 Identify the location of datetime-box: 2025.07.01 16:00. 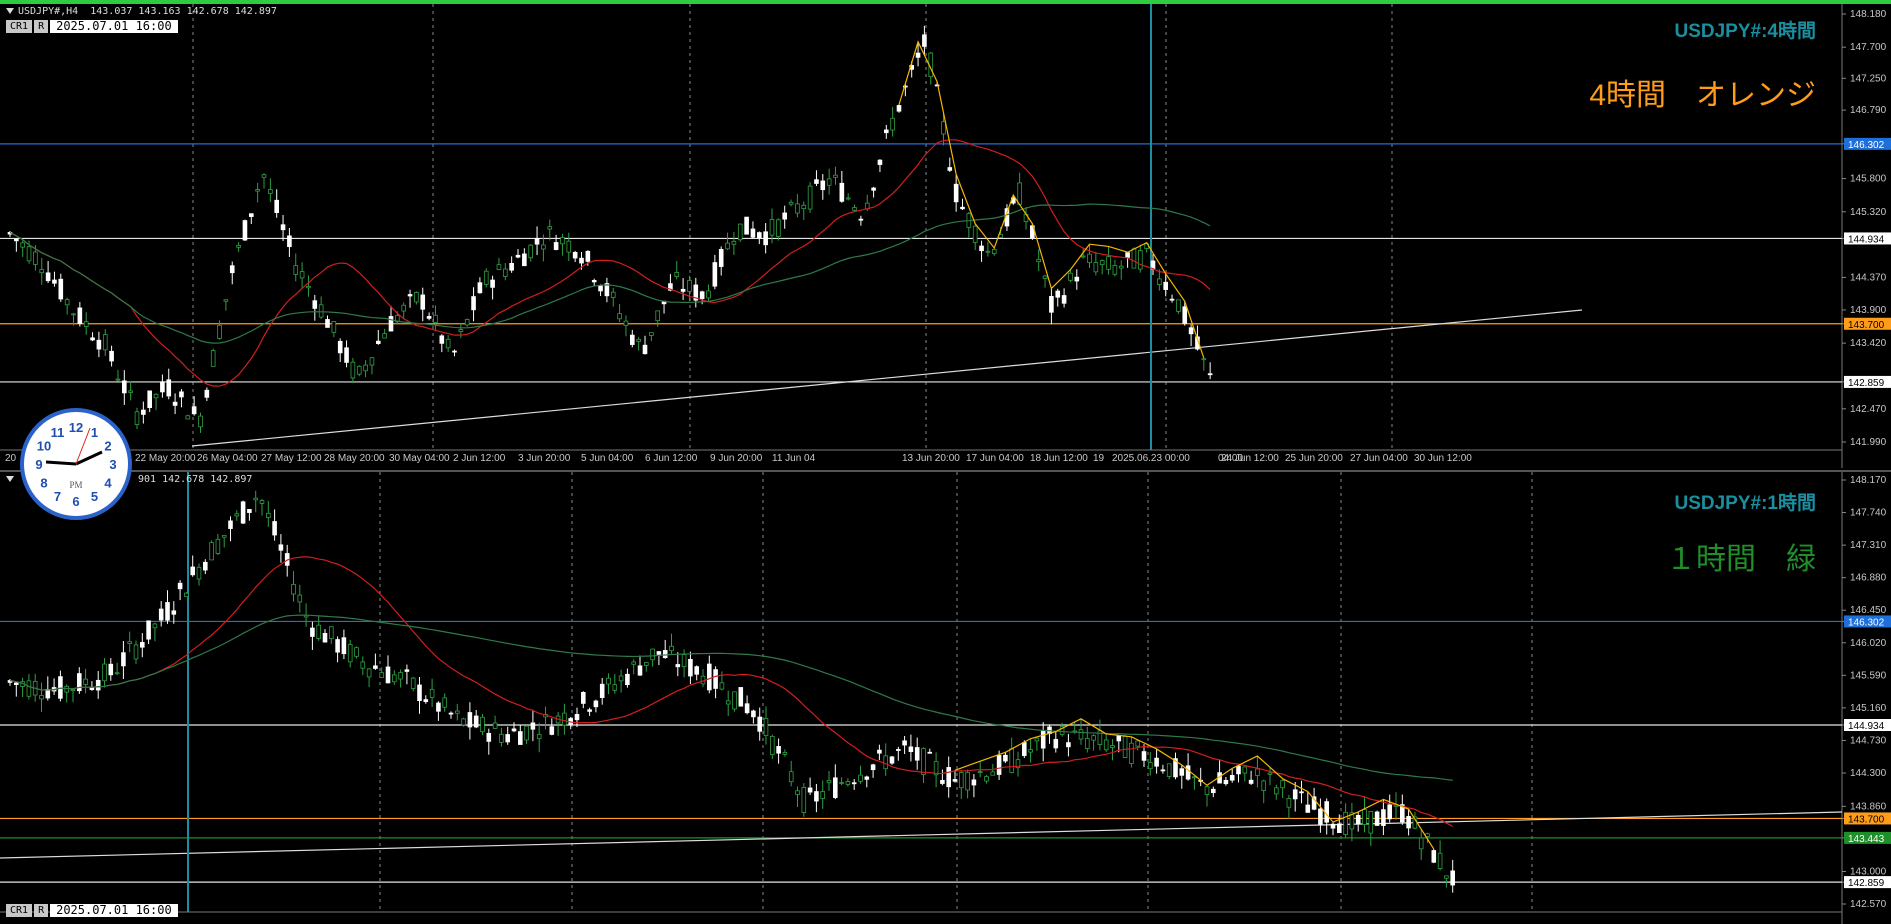
(114, 26).